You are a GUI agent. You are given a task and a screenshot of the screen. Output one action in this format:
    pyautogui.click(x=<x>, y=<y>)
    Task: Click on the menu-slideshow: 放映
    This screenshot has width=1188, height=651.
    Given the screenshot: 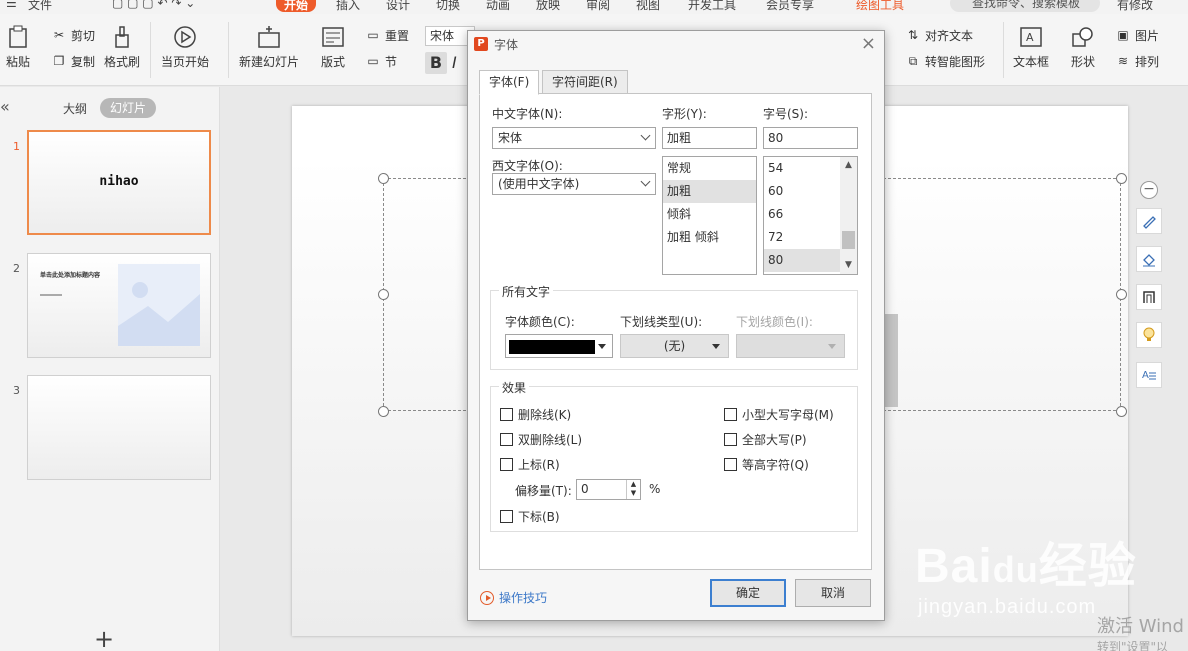 What is the action you would take?
    pyautogui.click(x=548, y=6)
    